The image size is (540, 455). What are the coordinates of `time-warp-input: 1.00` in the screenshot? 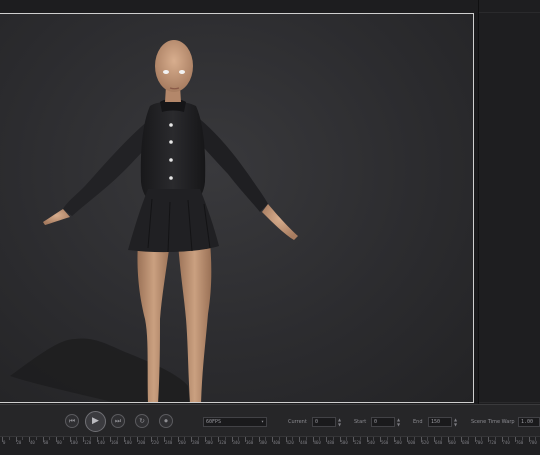 It's located at (529, 422).